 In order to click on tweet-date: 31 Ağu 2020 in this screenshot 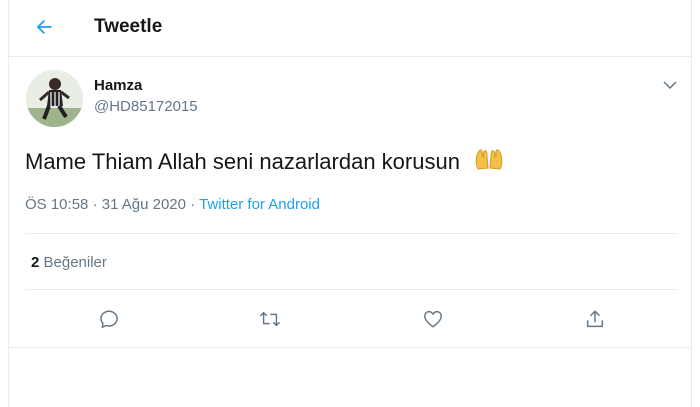, I will do `click(144, 204)`.